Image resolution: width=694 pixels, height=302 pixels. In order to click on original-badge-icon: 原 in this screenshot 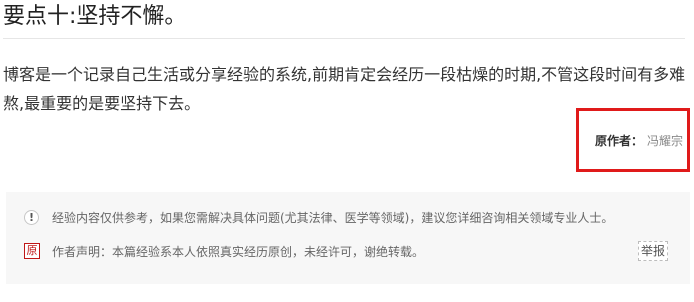, I will do `click(32, 251)`.